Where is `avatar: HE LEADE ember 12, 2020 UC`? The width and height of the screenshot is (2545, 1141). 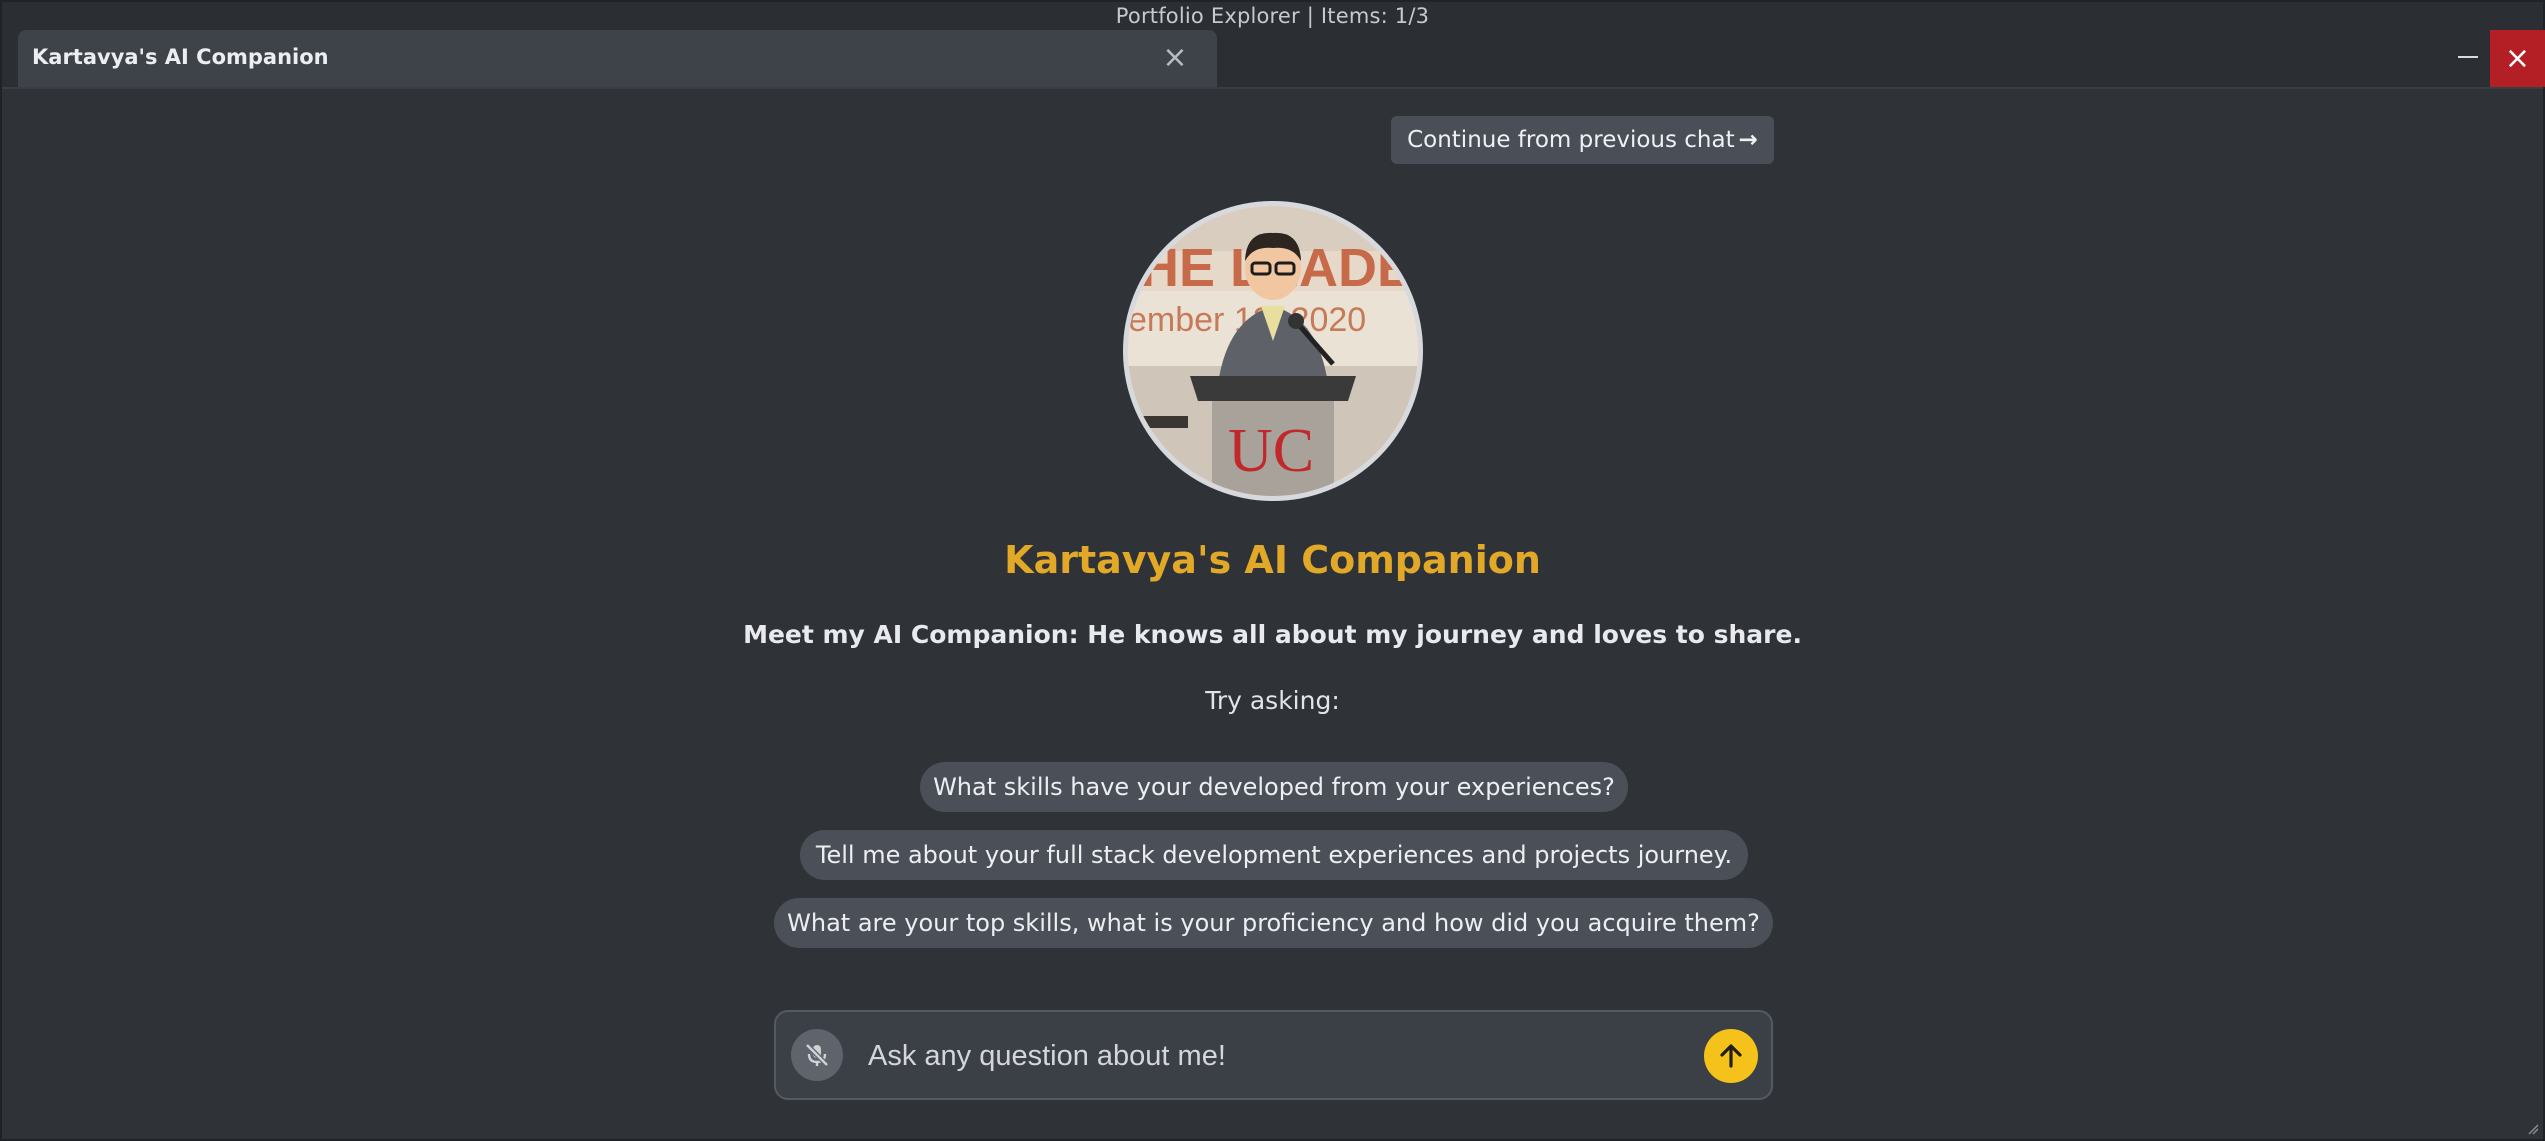
avatar: HE LEADE ember 12, 2020 UC is located at coordinates (1273, 351).